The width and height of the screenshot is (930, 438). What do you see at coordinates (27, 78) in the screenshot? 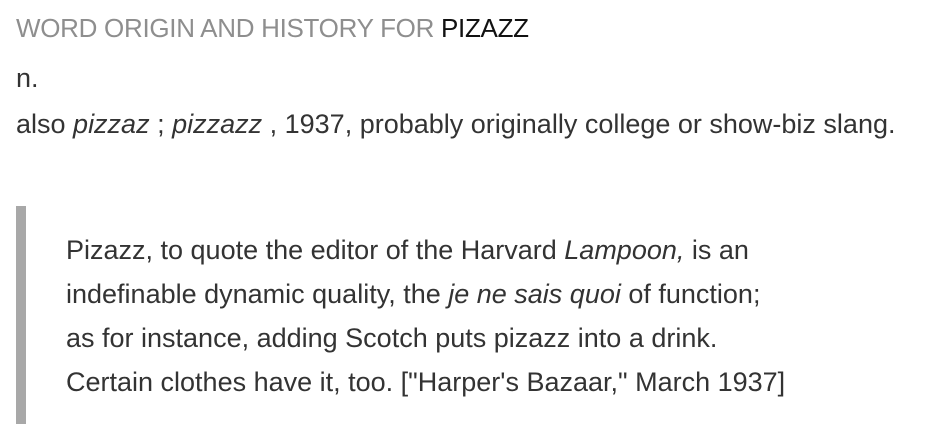
I see `part-of-speech: n.` at bounding box center [27, 78].